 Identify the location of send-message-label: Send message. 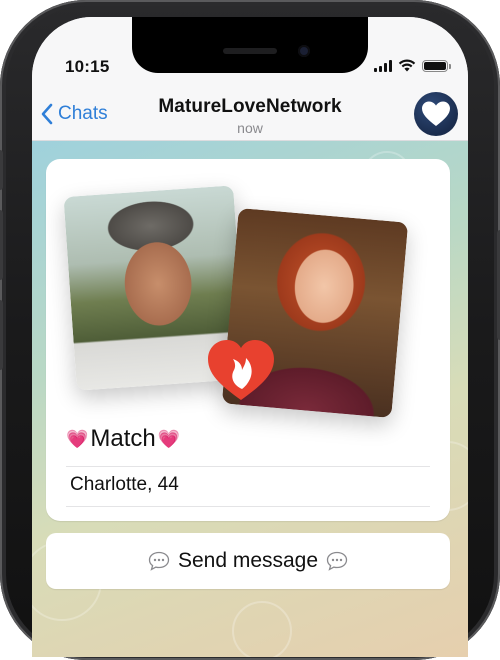
(248, 560).